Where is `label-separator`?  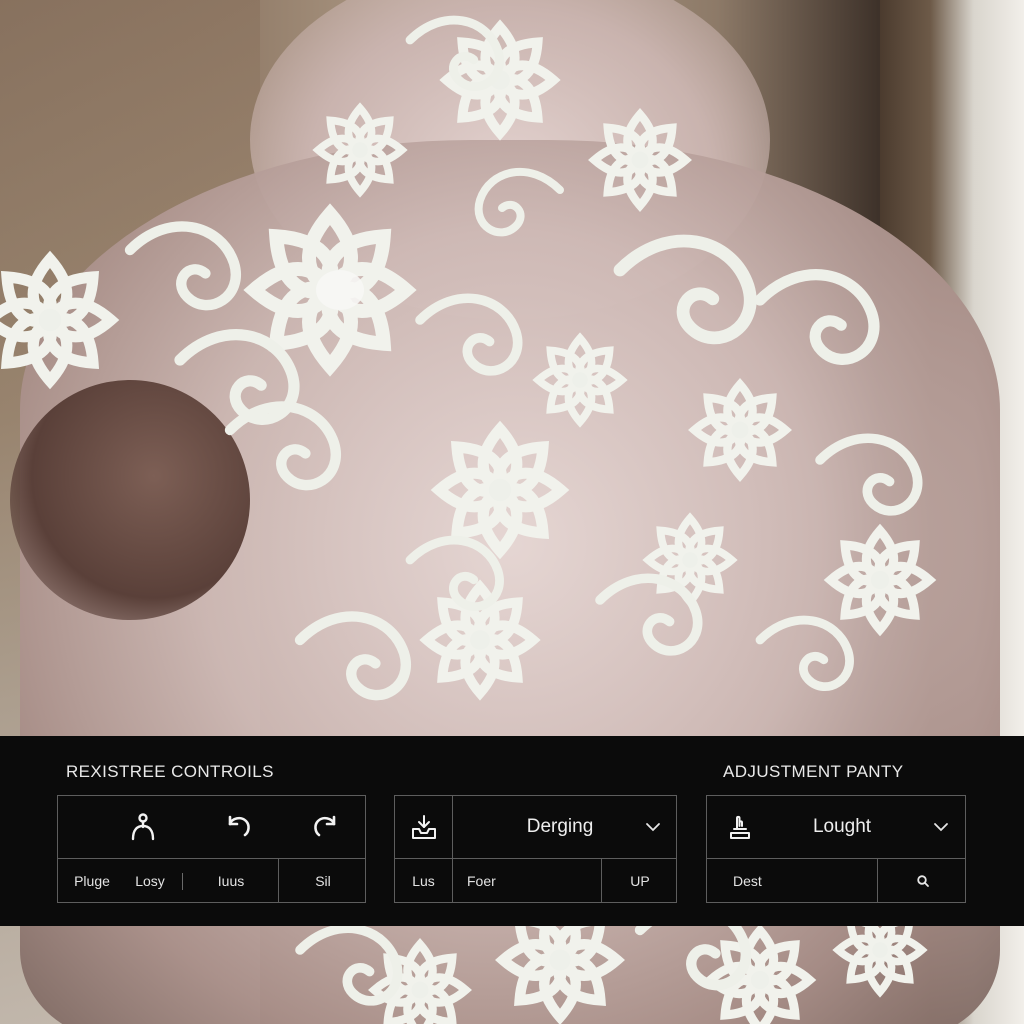 label-separator is located at coordinates (182, 881).